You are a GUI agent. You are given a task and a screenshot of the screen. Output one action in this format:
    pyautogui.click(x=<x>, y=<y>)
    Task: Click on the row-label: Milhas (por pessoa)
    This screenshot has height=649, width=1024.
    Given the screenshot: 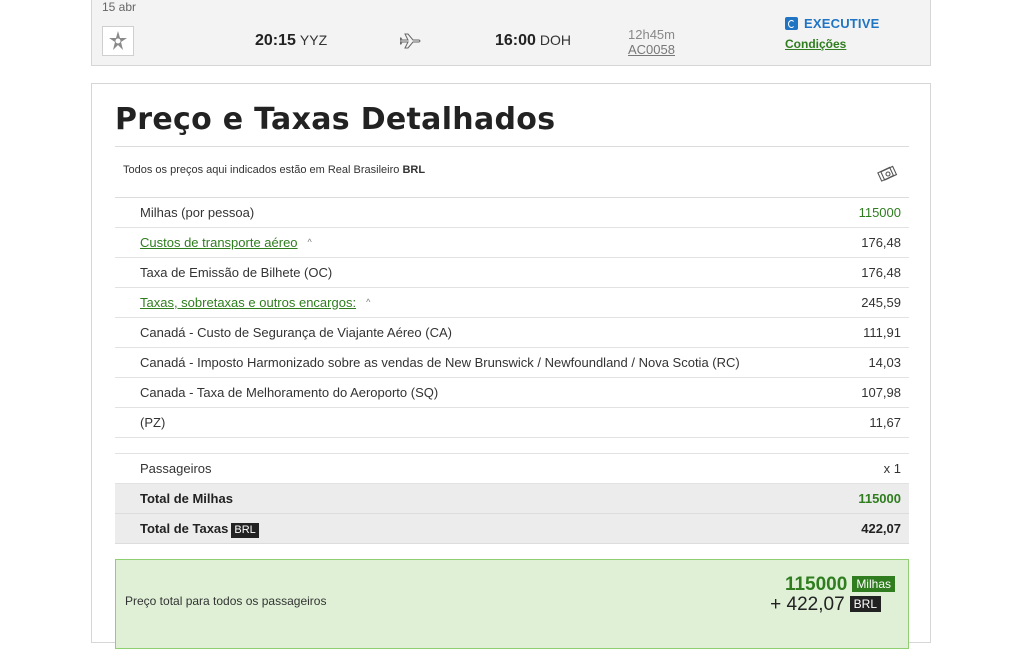 What is the action you would take?
    pyautogui.click(x=197, y=212)
    